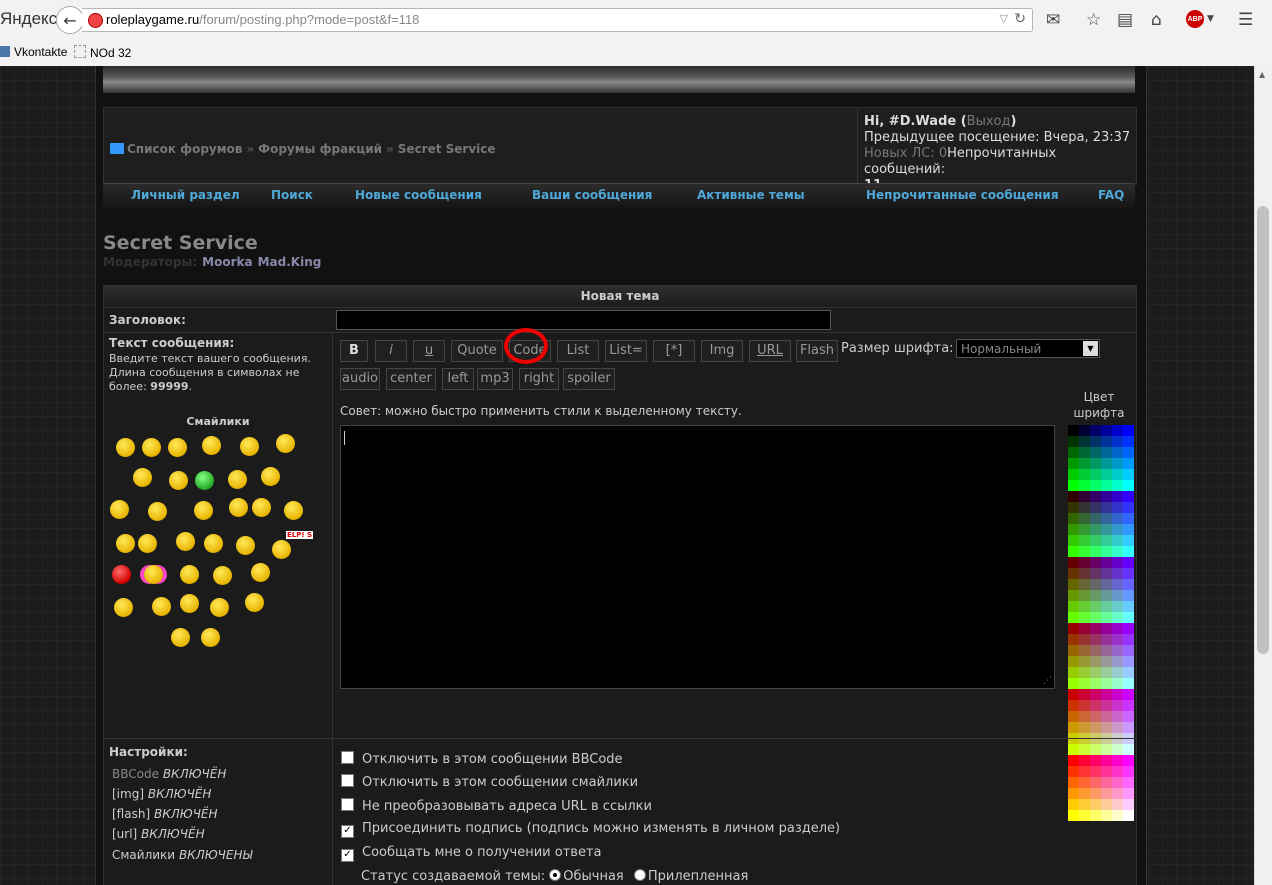 This screenshot has width=1272, height=885. I want to click on nav-your-posts: Ваши сообщения, so click(592, 195).